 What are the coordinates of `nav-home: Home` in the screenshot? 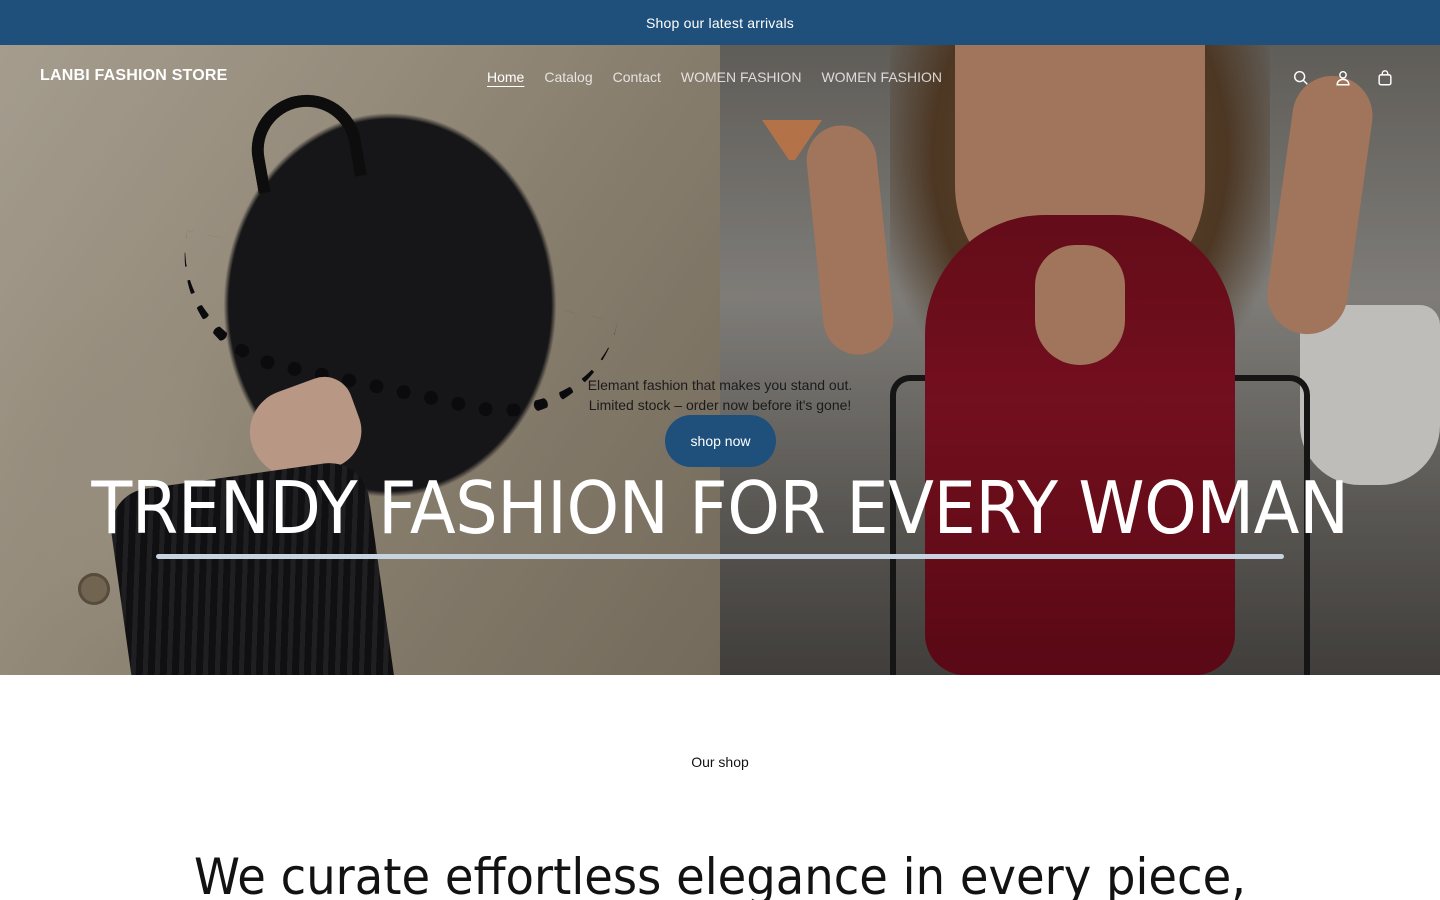 It's located at (505, 77).